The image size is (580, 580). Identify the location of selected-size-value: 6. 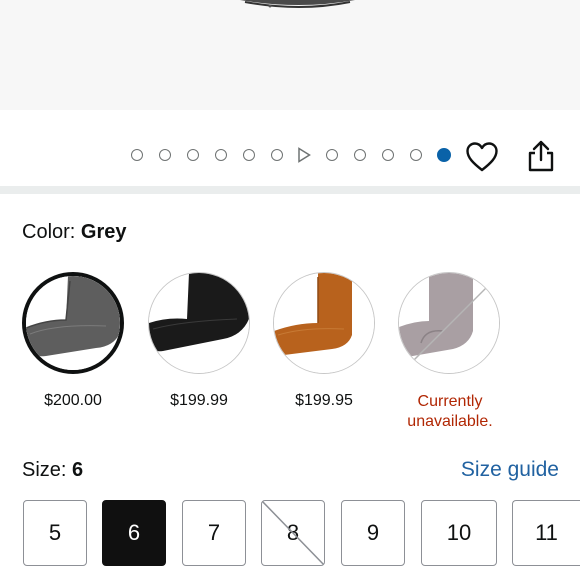
(78, 470).